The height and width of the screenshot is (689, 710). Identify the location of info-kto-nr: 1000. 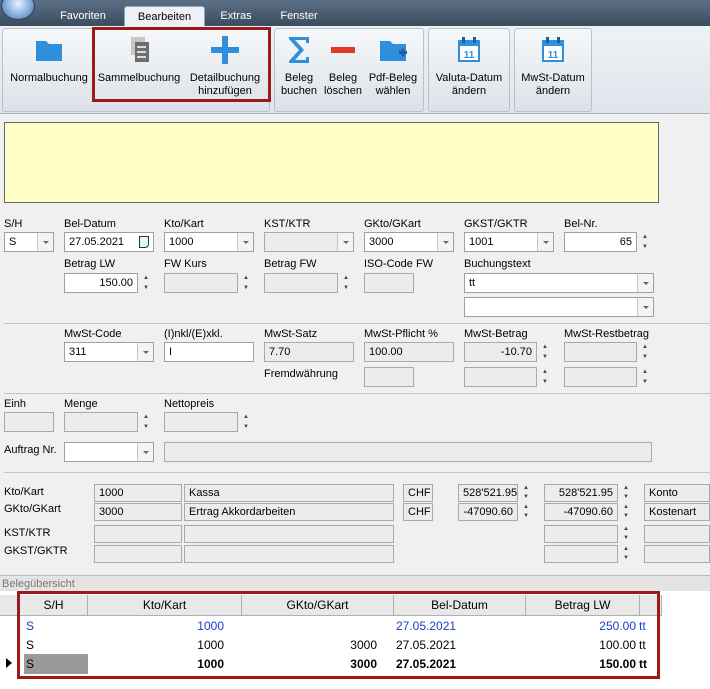
(138, 493).